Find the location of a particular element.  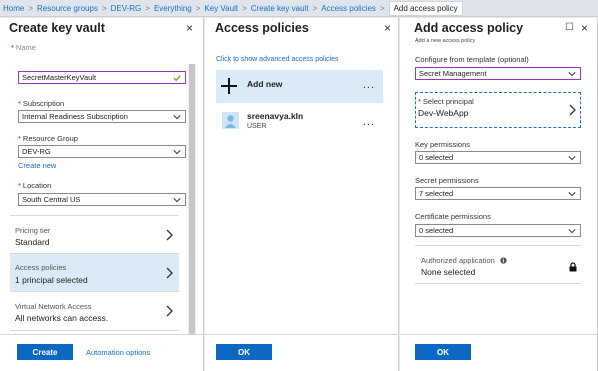

subscription-label-text: Subscription is located at coordinates (43, 103).